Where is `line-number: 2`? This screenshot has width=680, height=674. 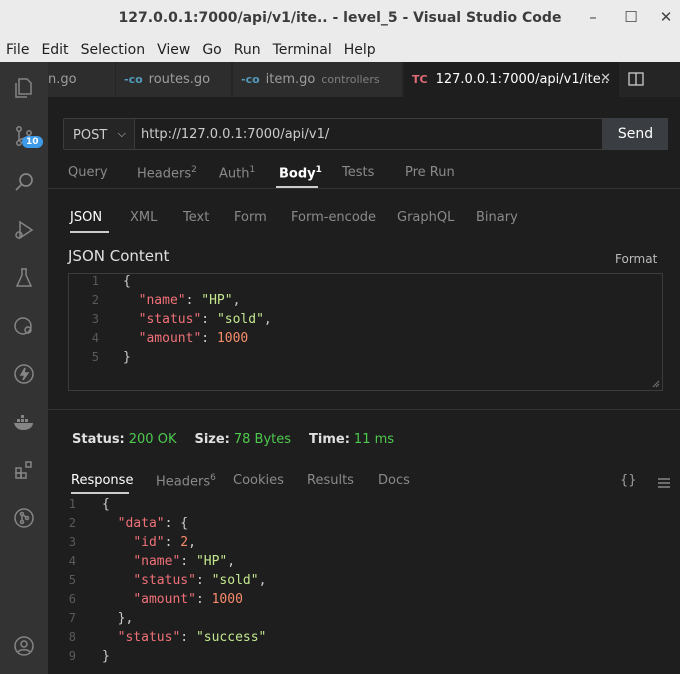
line-number: 2 is located at coordinates (95, 300).